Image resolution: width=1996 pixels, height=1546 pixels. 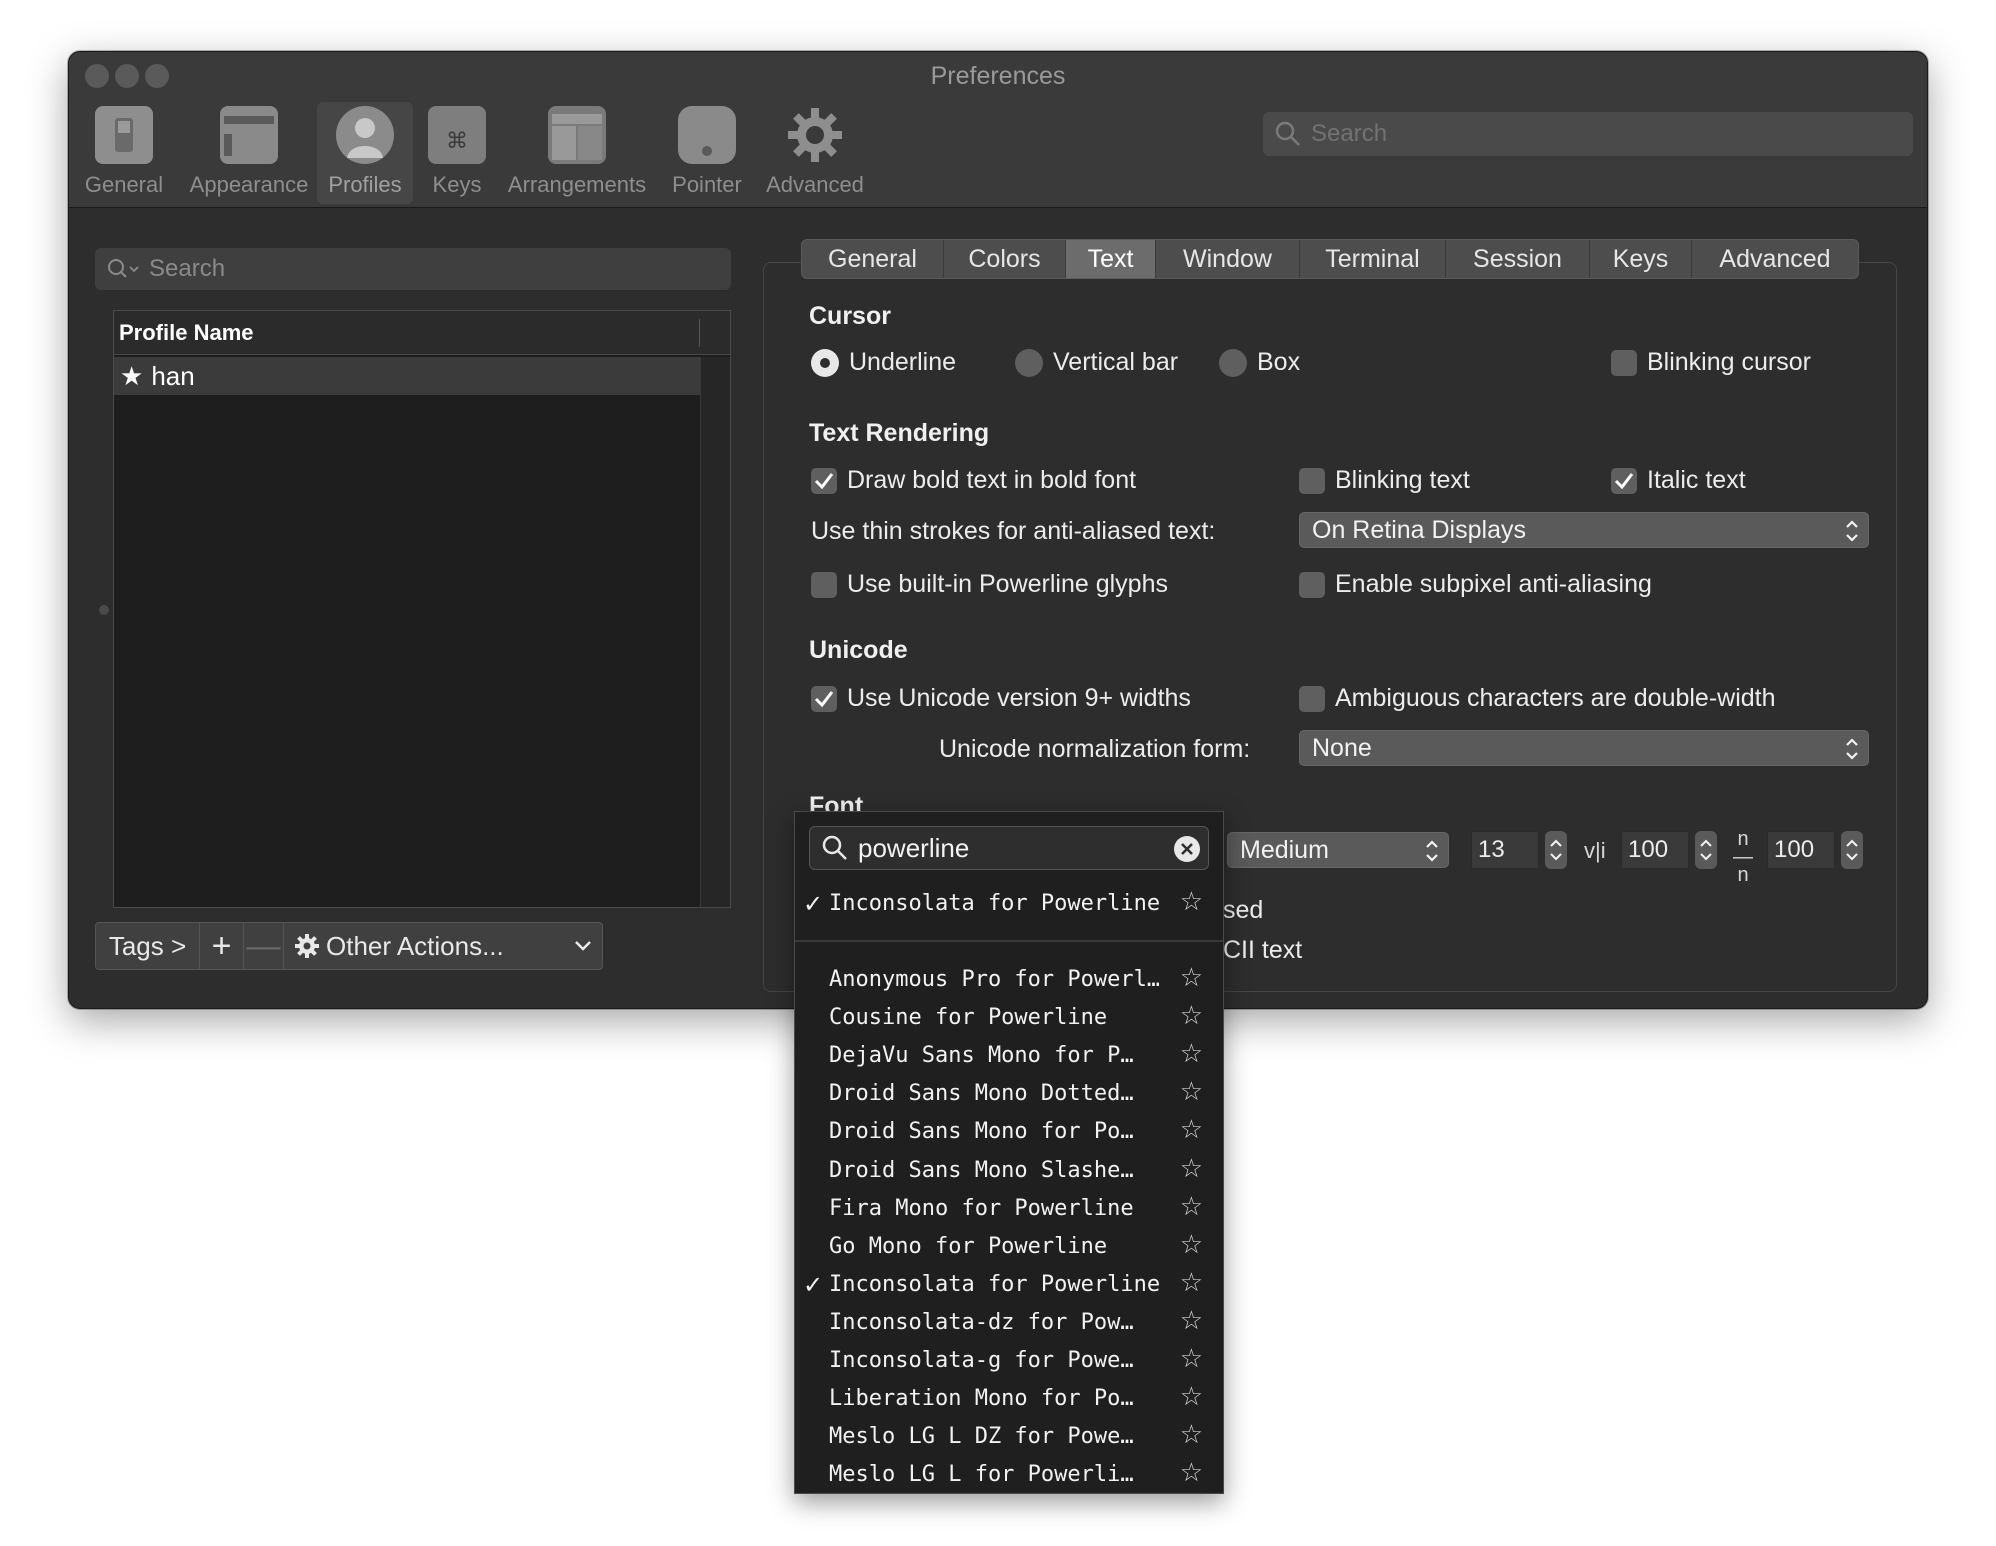 I want to click on add-profile-button: +, so click(x=222, y=946).